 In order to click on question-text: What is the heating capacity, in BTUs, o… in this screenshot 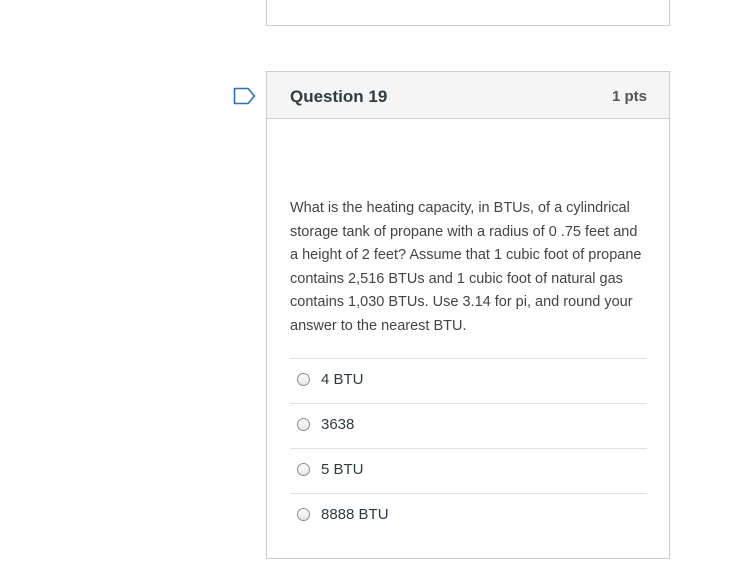, I will do `click(466, 267)`.